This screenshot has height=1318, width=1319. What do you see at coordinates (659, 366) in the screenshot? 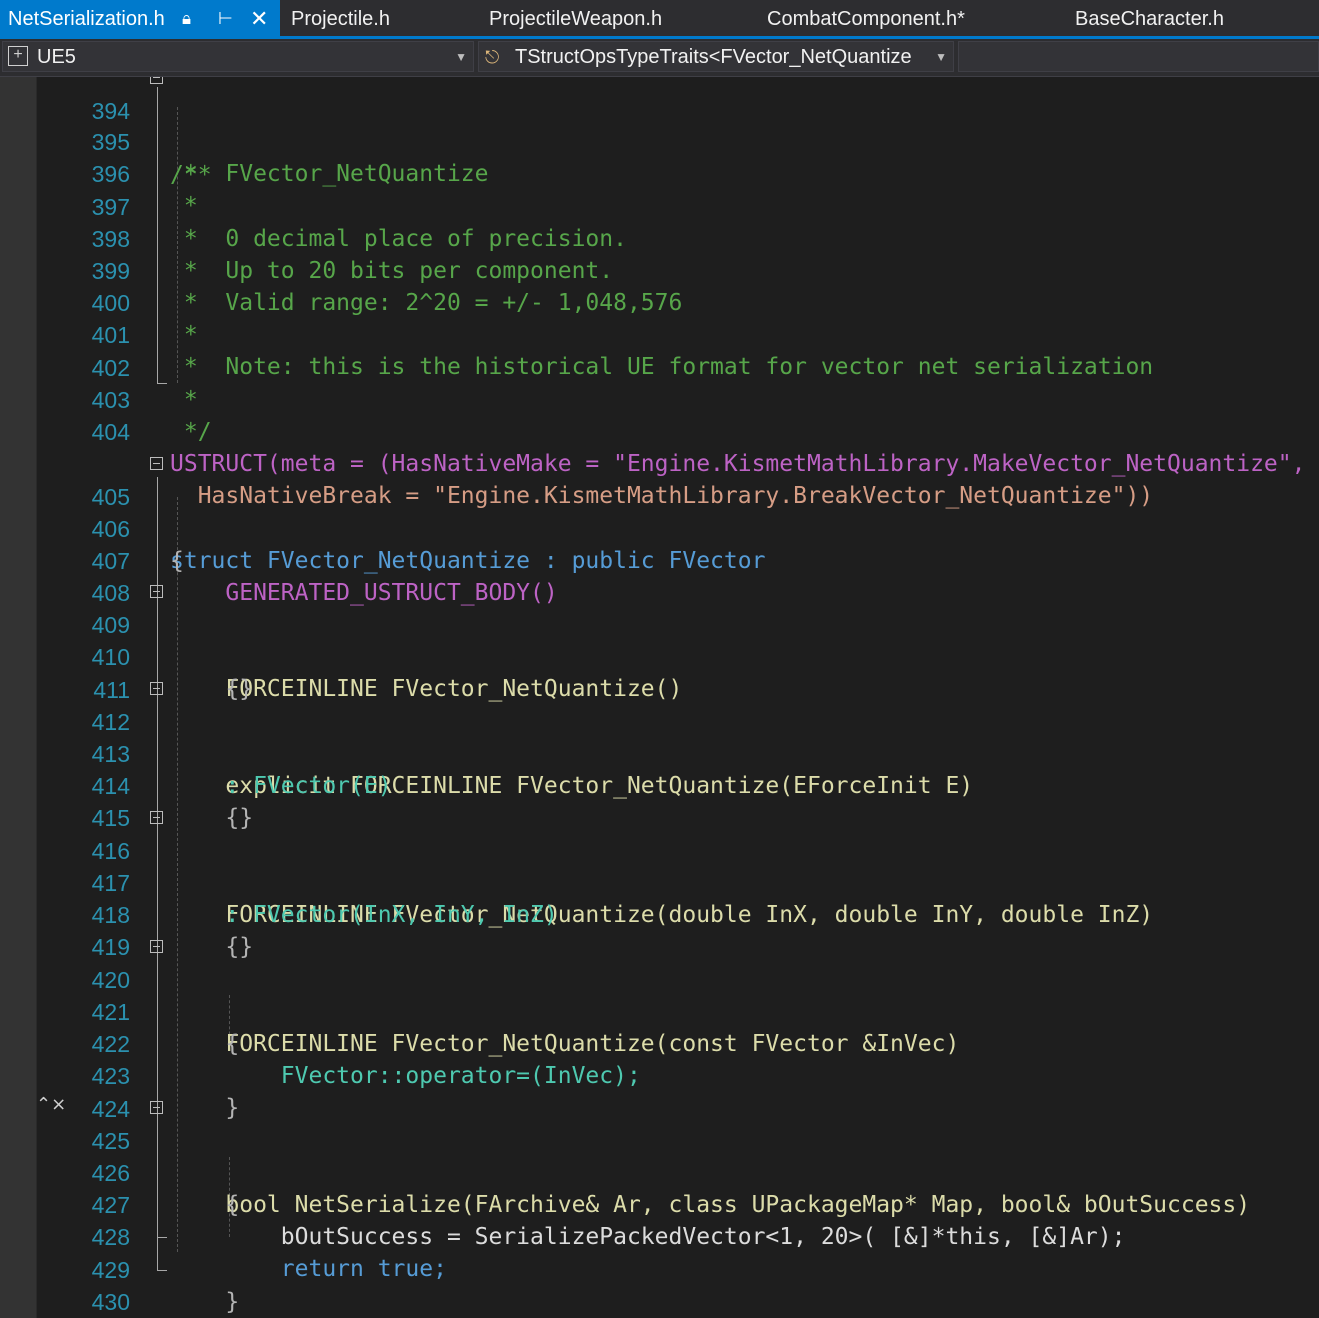
I see `code-line: 402 *` at bounding box center [659, 366].